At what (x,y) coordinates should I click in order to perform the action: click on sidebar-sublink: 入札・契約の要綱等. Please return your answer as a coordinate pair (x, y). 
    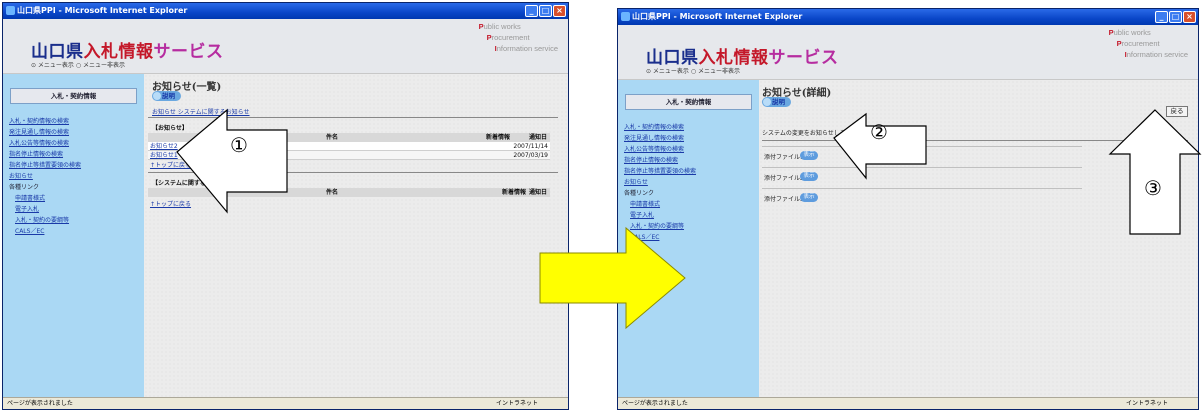
    Looking at the image, I should click on (76, 220).